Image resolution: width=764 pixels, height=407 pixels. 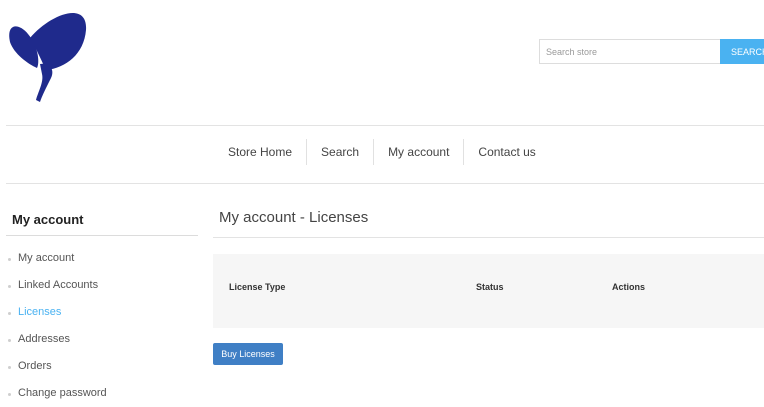 What do you see at coordinates (260, 152) in the screenshot?
I see `nav-store-home: Store Home` at bounding box center [260, 152].